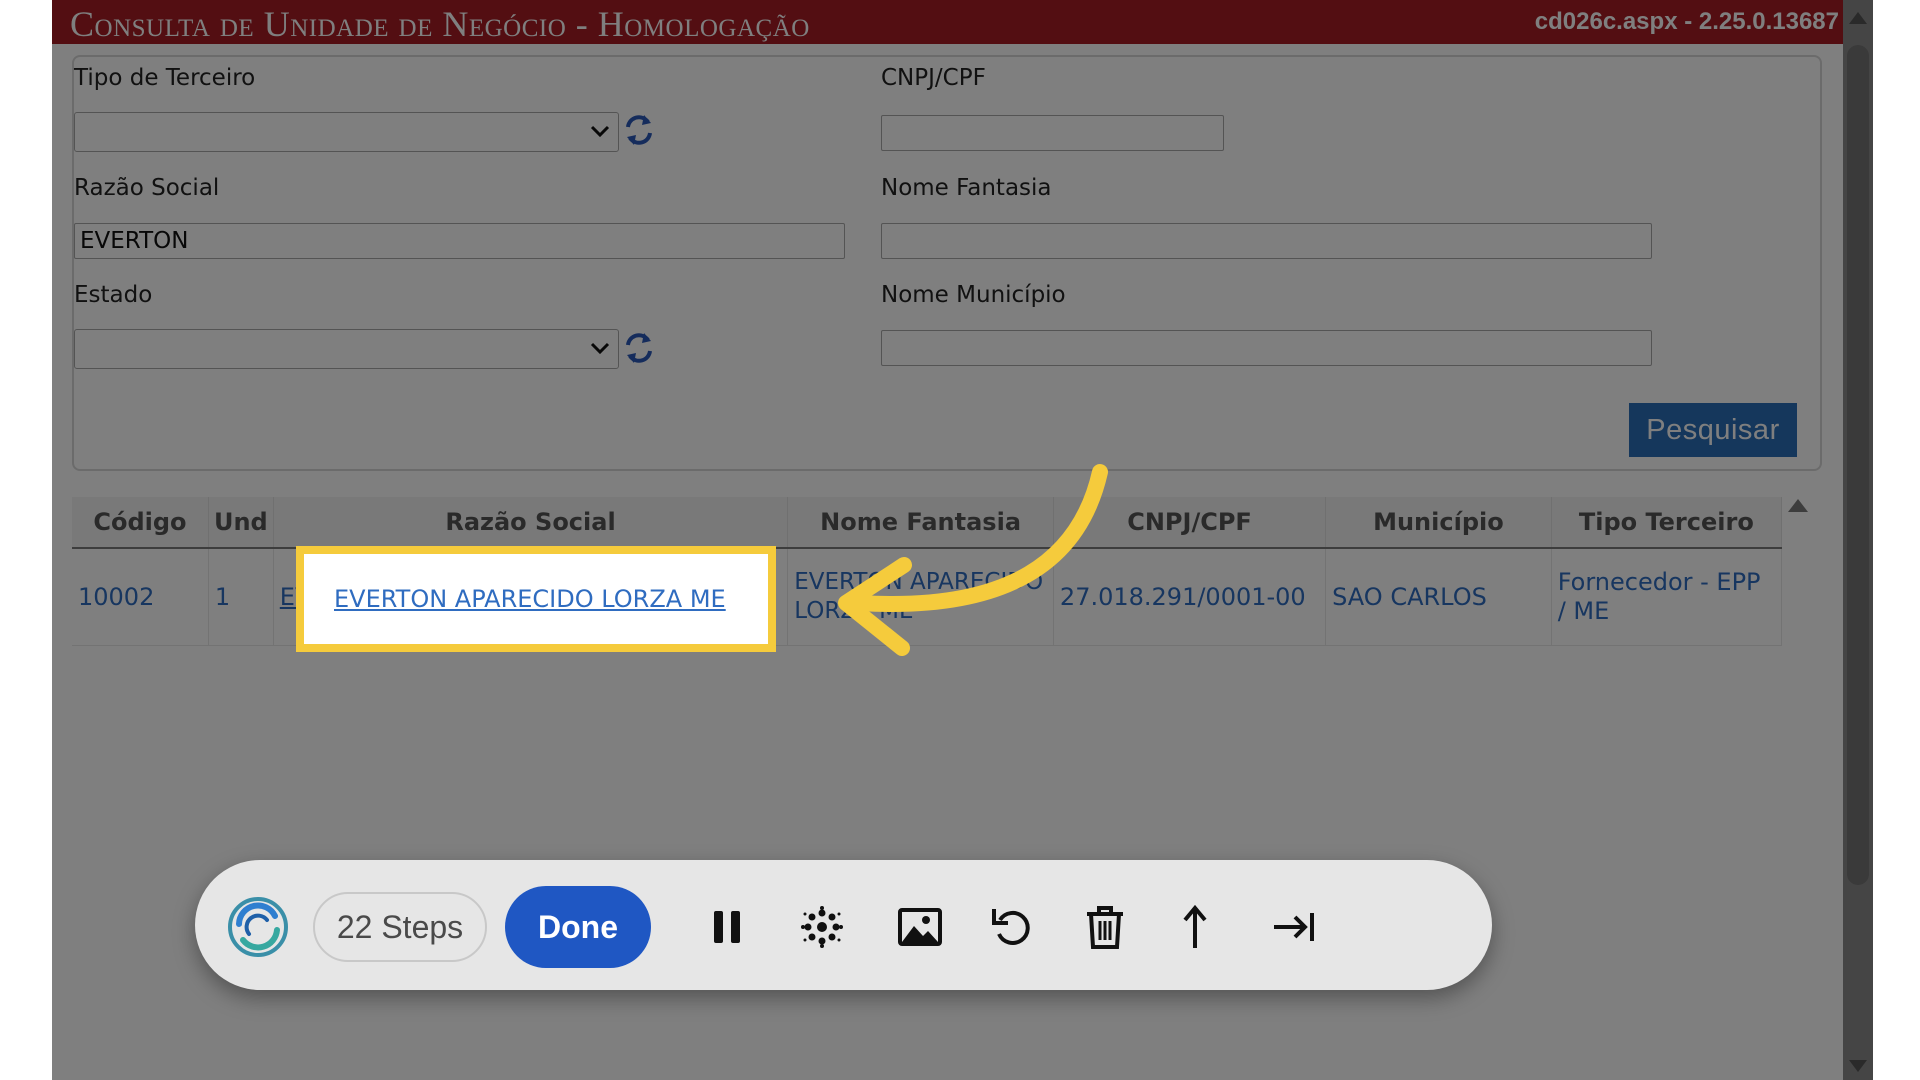  Describe the element at coordinates (1200, 927) in the screenshot. I see `arrow-up-icon` at that location.